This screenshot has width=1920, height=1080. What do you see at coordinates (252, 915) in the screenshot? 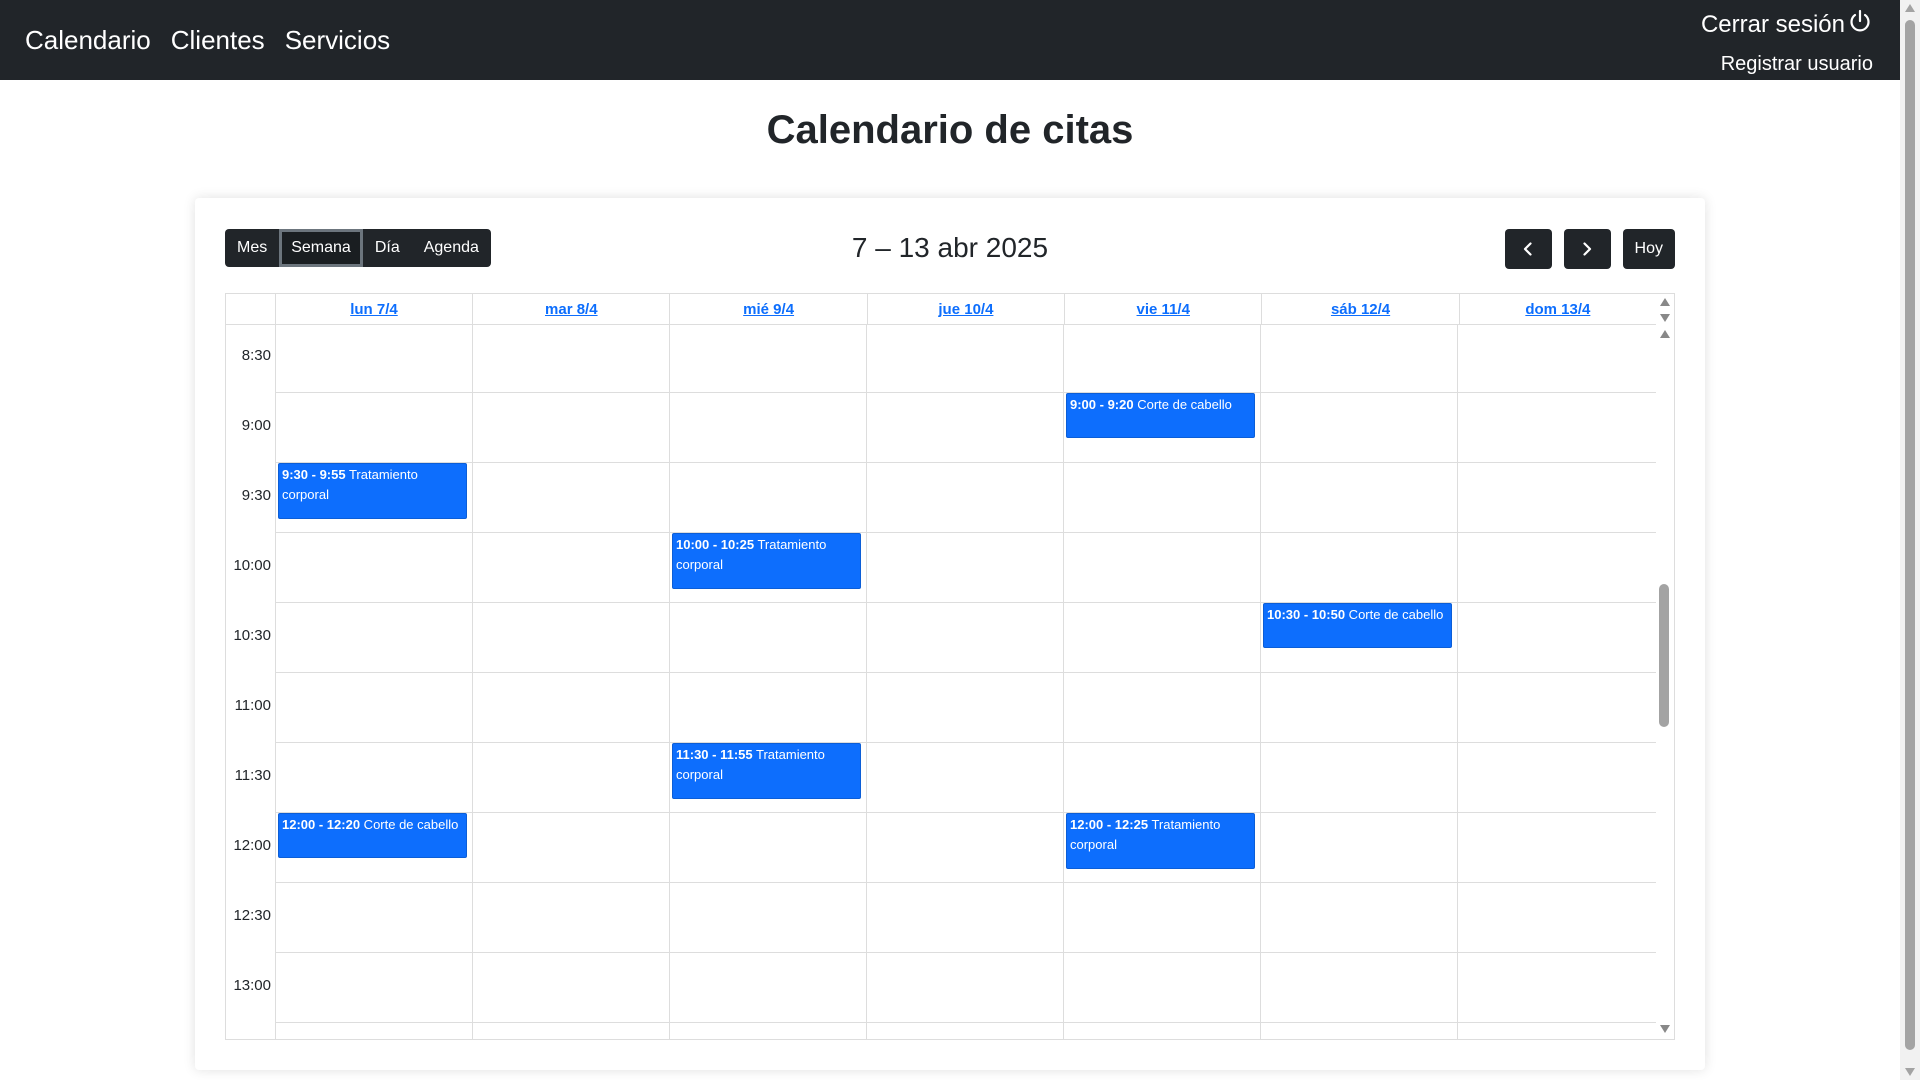
I see `time-slot-label: 12:30` at bounding box center [252, 915].